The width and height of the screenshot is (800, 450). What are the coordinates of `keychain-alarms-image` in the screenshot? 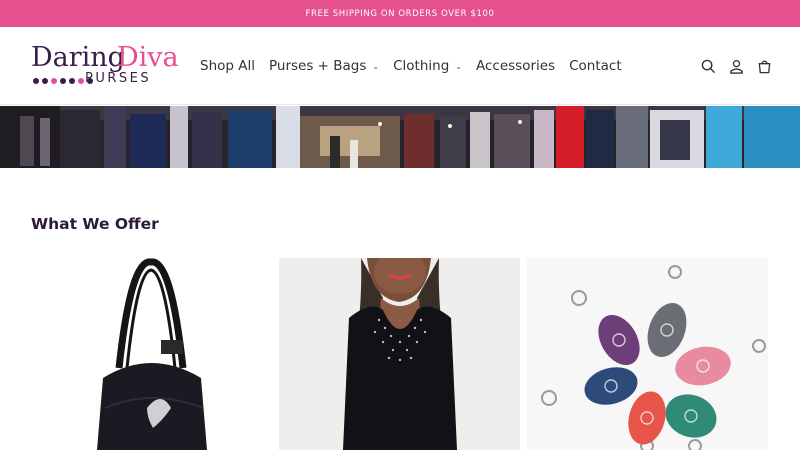 It's located at (647, 354).